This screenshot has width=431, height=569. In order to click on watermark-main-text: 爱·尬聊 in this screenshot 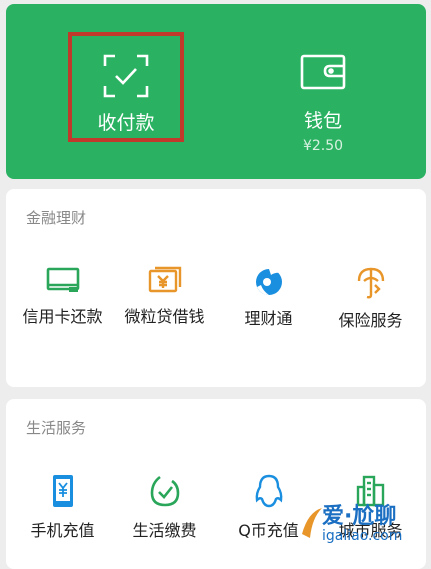, I will do `click(359, 516)`.